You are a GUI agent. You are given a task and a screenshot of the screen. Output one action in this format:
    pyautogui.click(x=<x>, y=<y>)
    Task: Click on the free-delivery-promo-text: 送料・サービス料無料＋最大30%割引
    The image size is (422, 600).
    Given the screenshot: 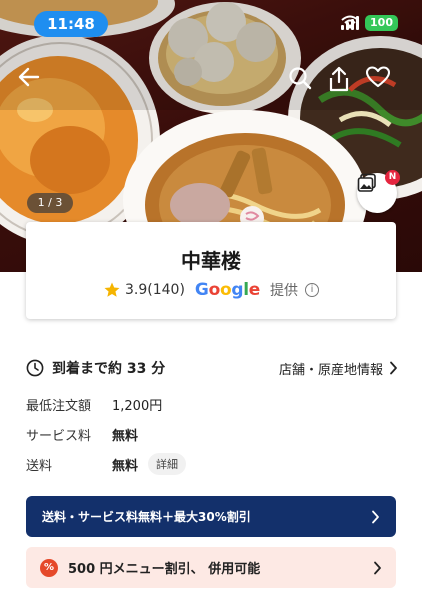 What is the action you would take?
    pyautogui.click(x=146, y=517)
    